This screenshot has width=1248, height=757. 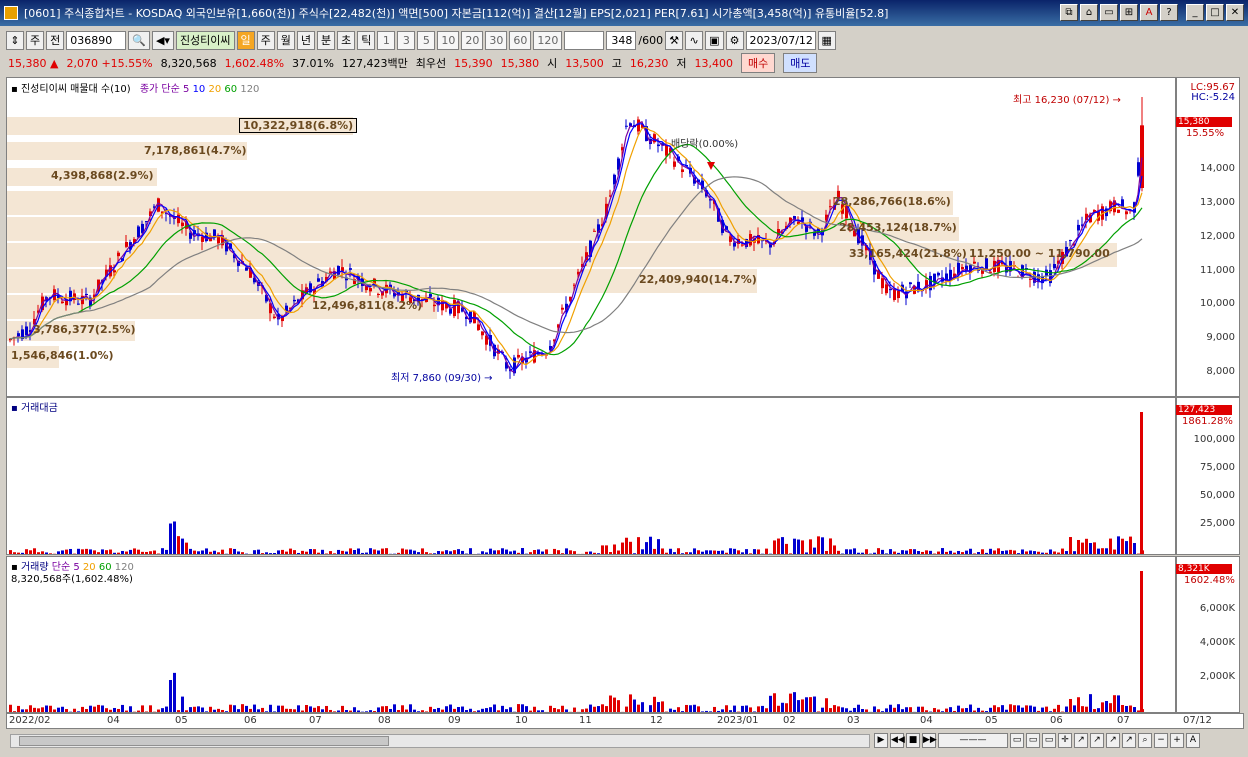 What do you see at coordinates (1089, 12) in the screenshot?
I see `pin-icon: ⌂` at bounding box center [1089, 12].